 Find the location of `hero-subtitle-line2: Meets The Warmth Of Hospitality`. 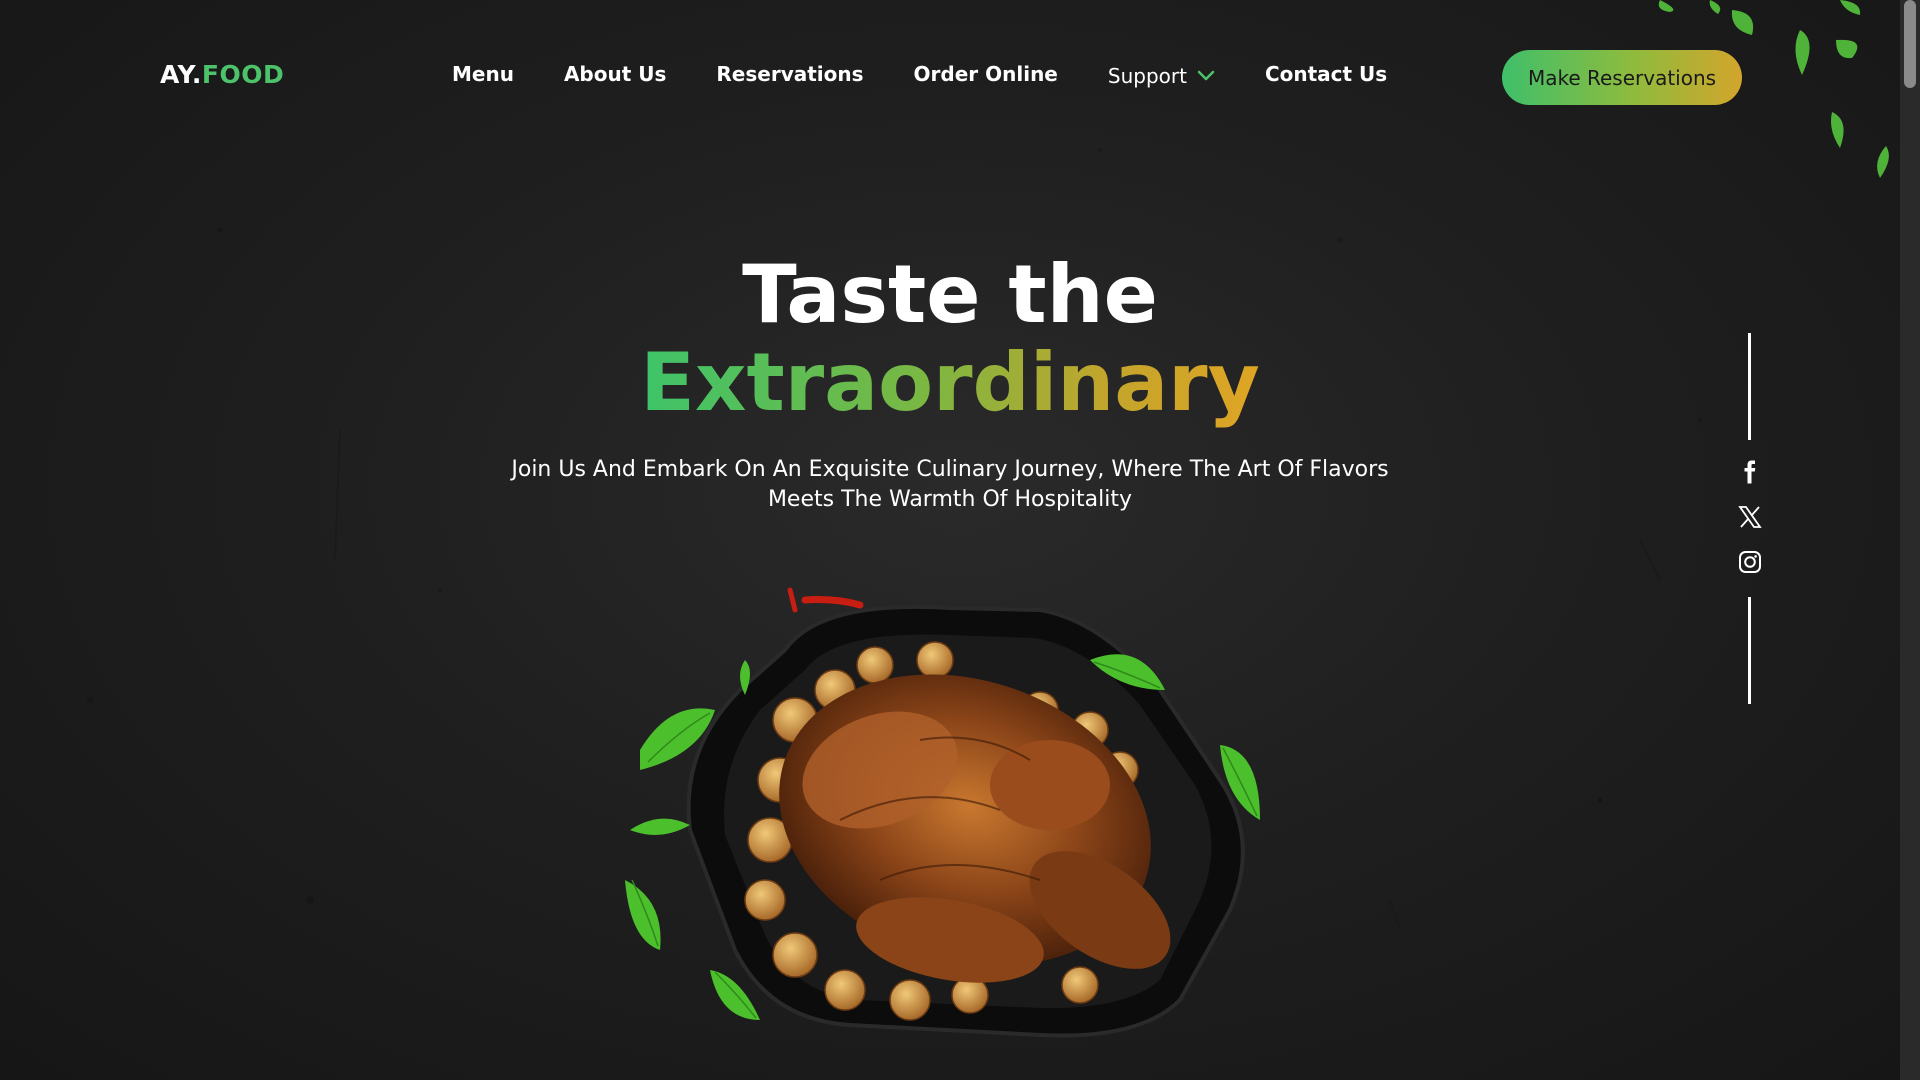

hero-subtitle-line2: Meets The Warmth Of Hospitality is located at coordinates (950, 499).